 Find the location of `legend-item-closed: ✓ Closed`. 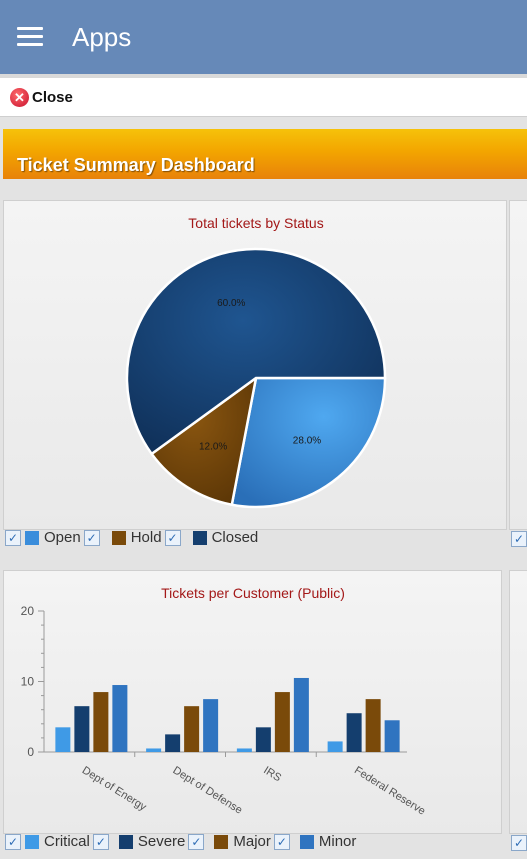

legend-item-closed: ✓ Closed is located at coordinates (211, 537).